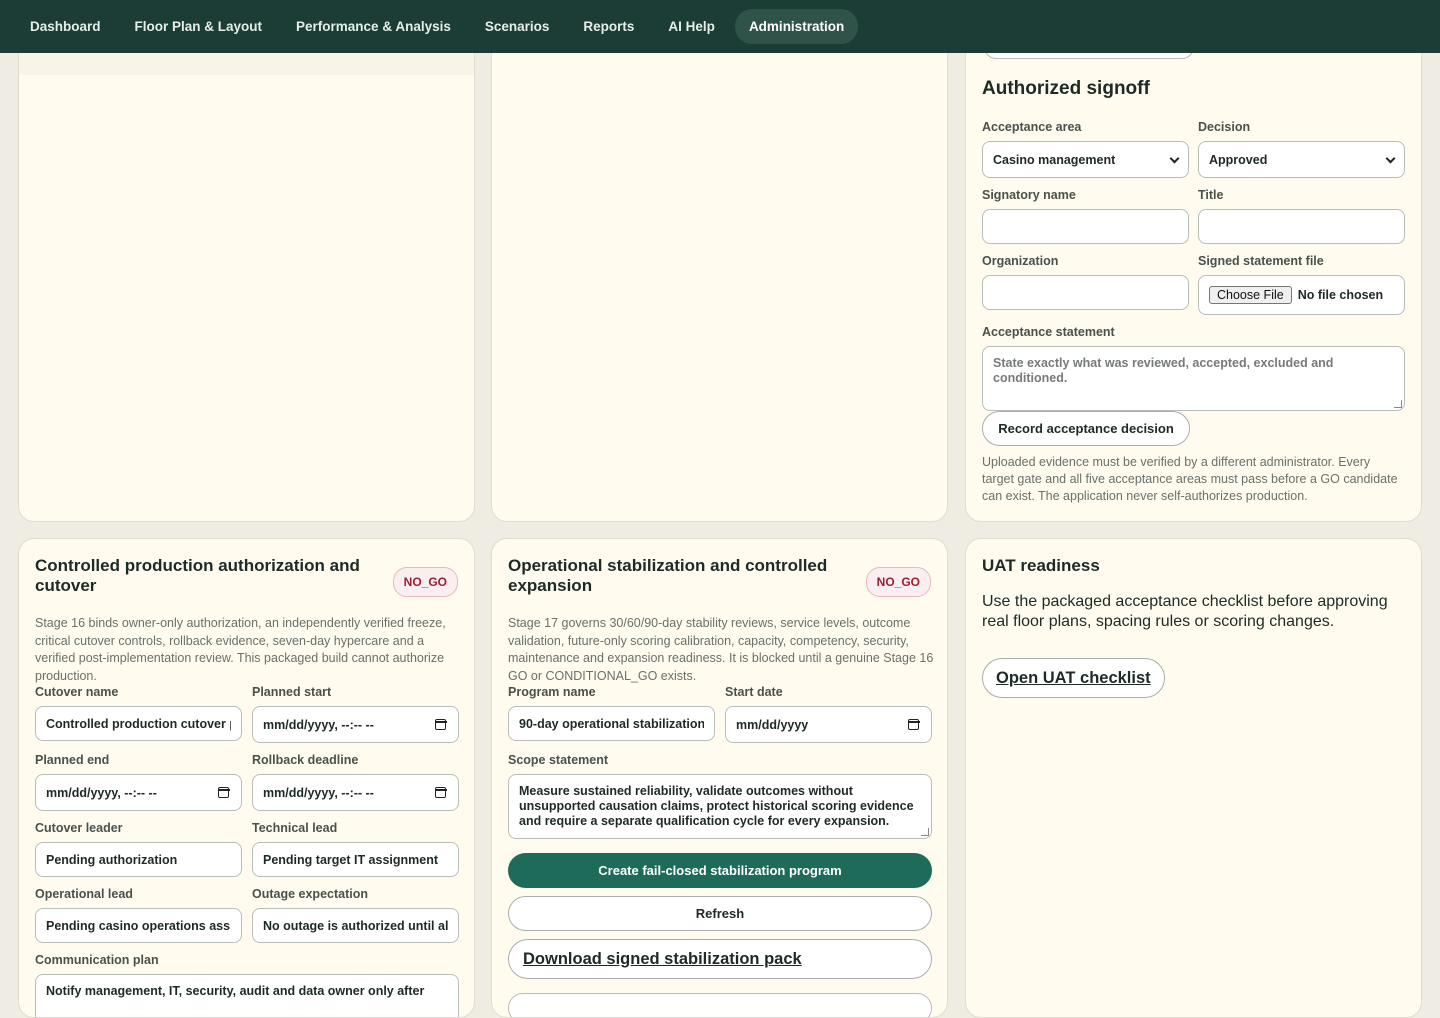  Describe the element at coordinates (1224, 127) in the screenshot. I see `decision-label: Decision` at that location.